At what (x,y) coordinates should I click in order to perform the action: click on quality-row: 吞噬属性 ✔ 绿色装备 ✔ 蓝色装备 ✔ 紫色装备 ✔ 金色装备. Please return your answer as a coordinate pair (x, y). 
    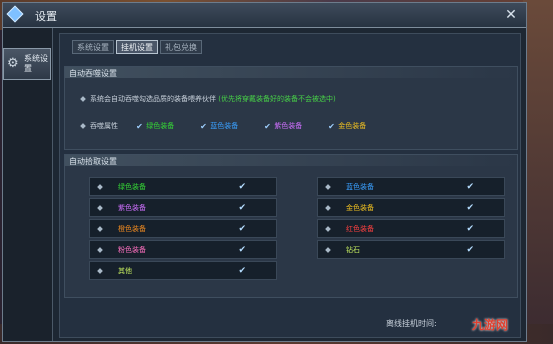
    Looking at the image, I should click on (290, 127).